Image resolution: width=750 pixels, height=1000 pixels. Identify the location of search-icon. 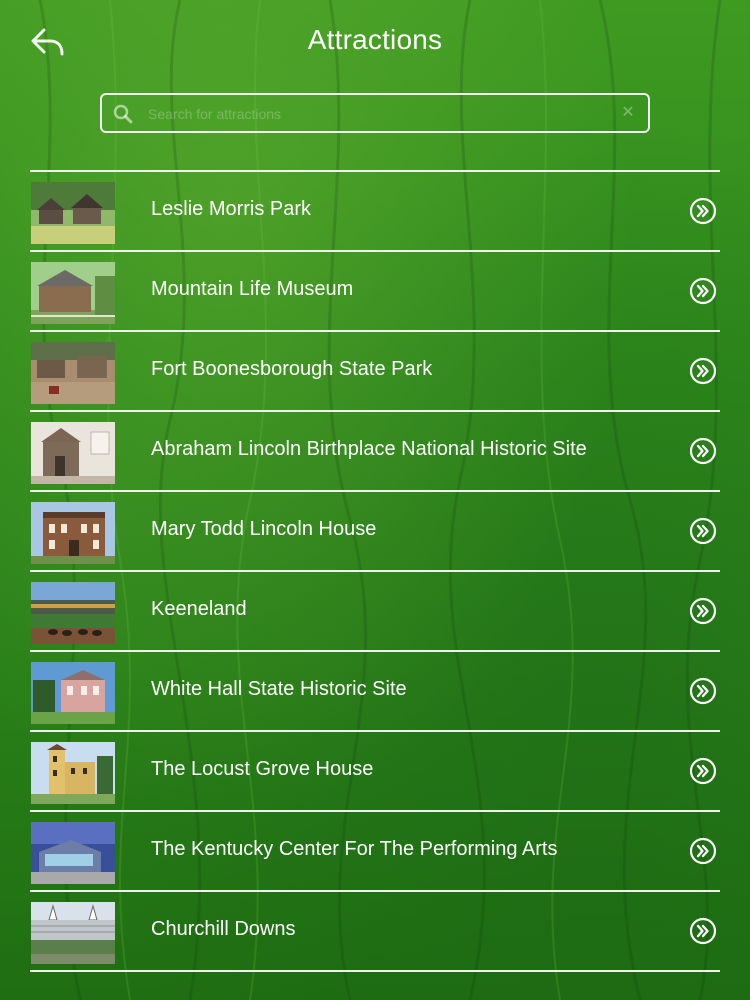
(123, 114).